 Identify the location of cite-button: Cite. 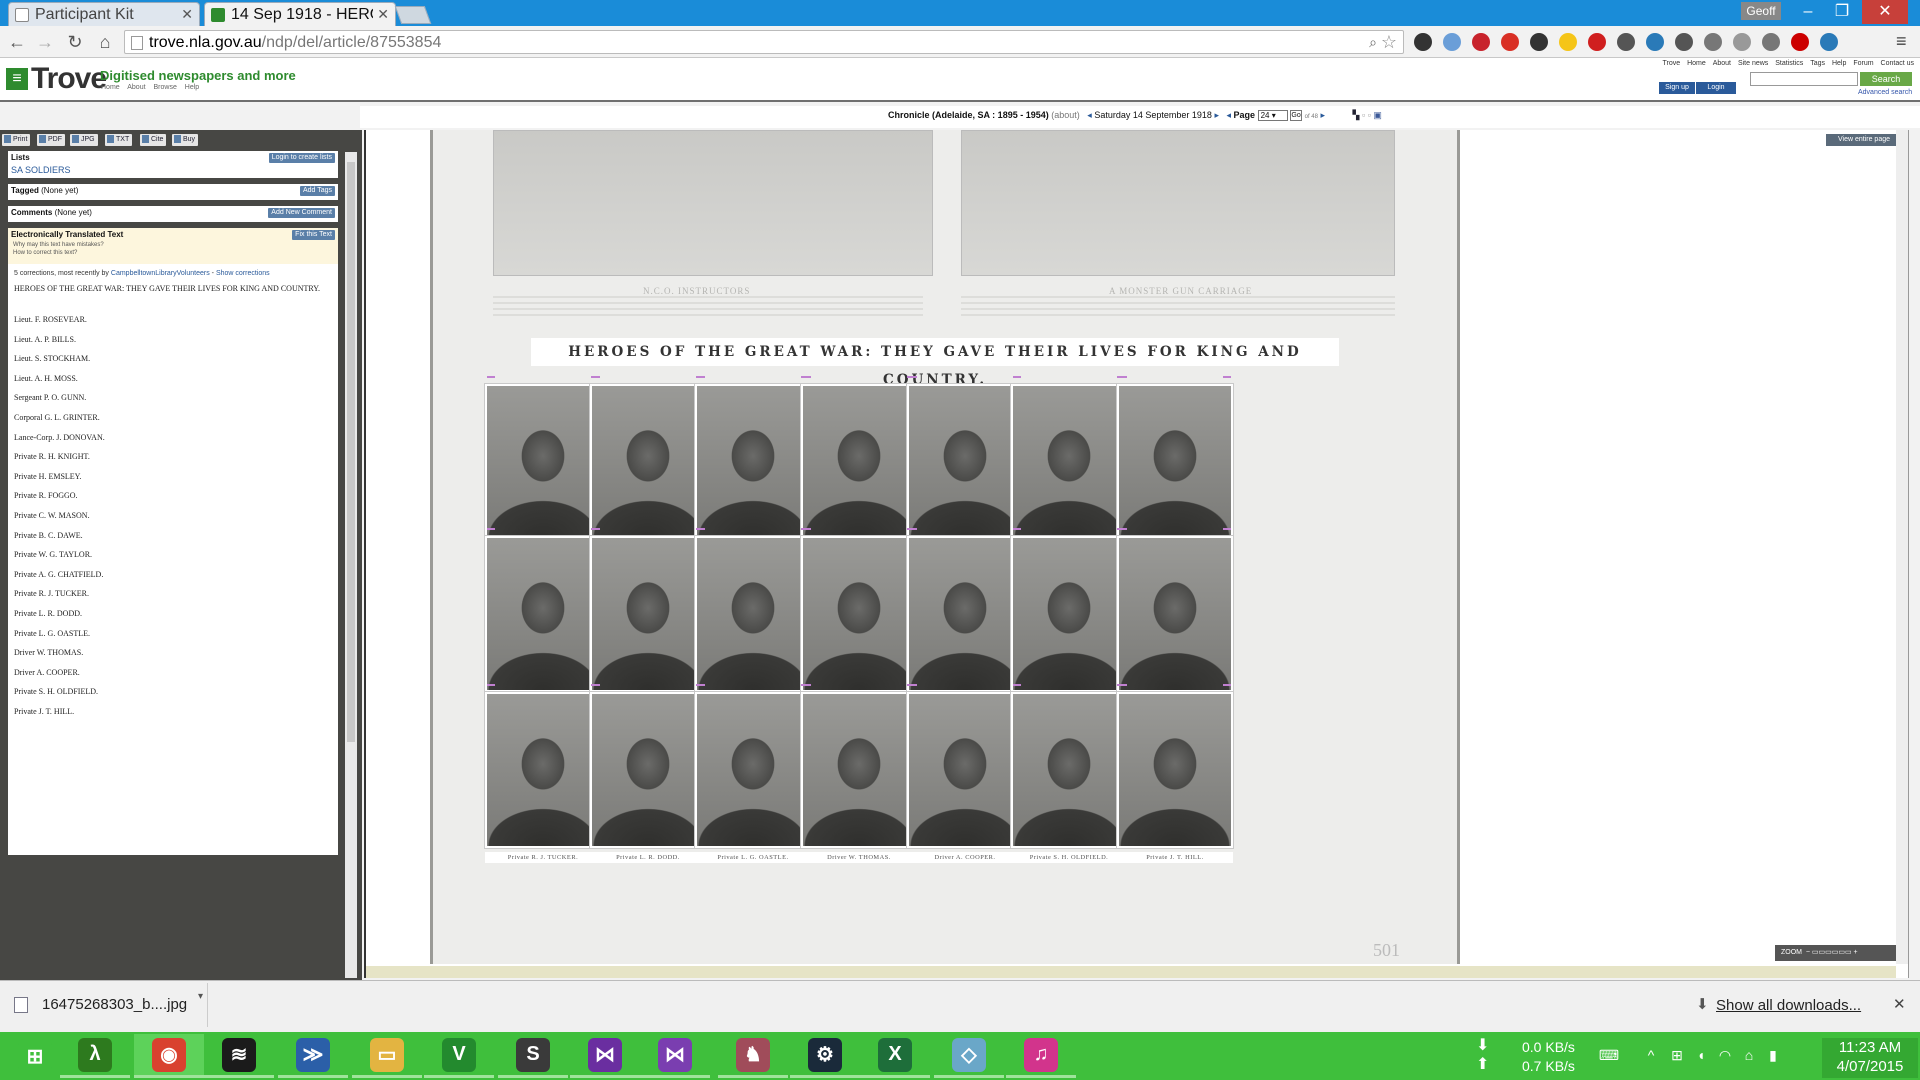
(153, 140).